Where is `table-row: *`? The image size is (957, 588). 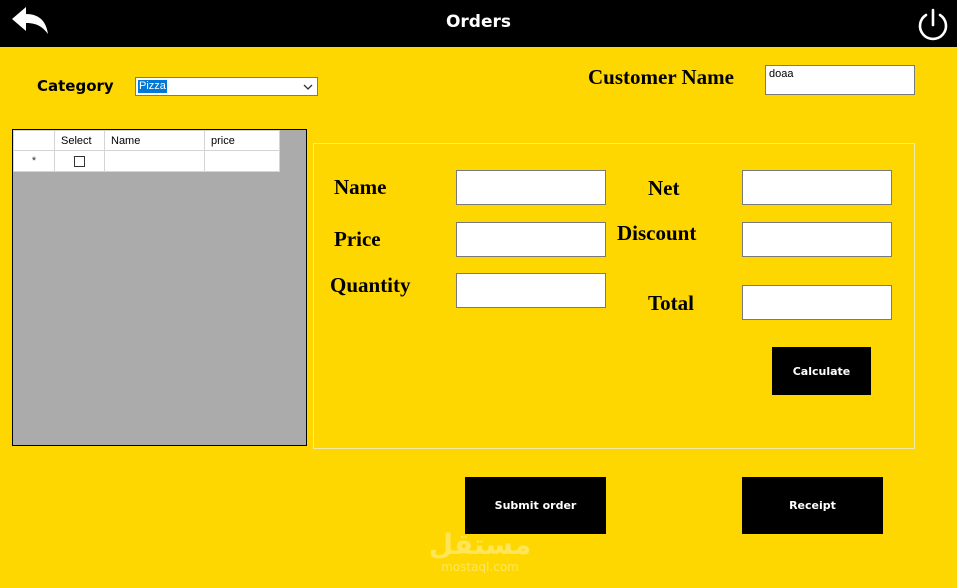 table-row: * is located at coordinates (146, 161).